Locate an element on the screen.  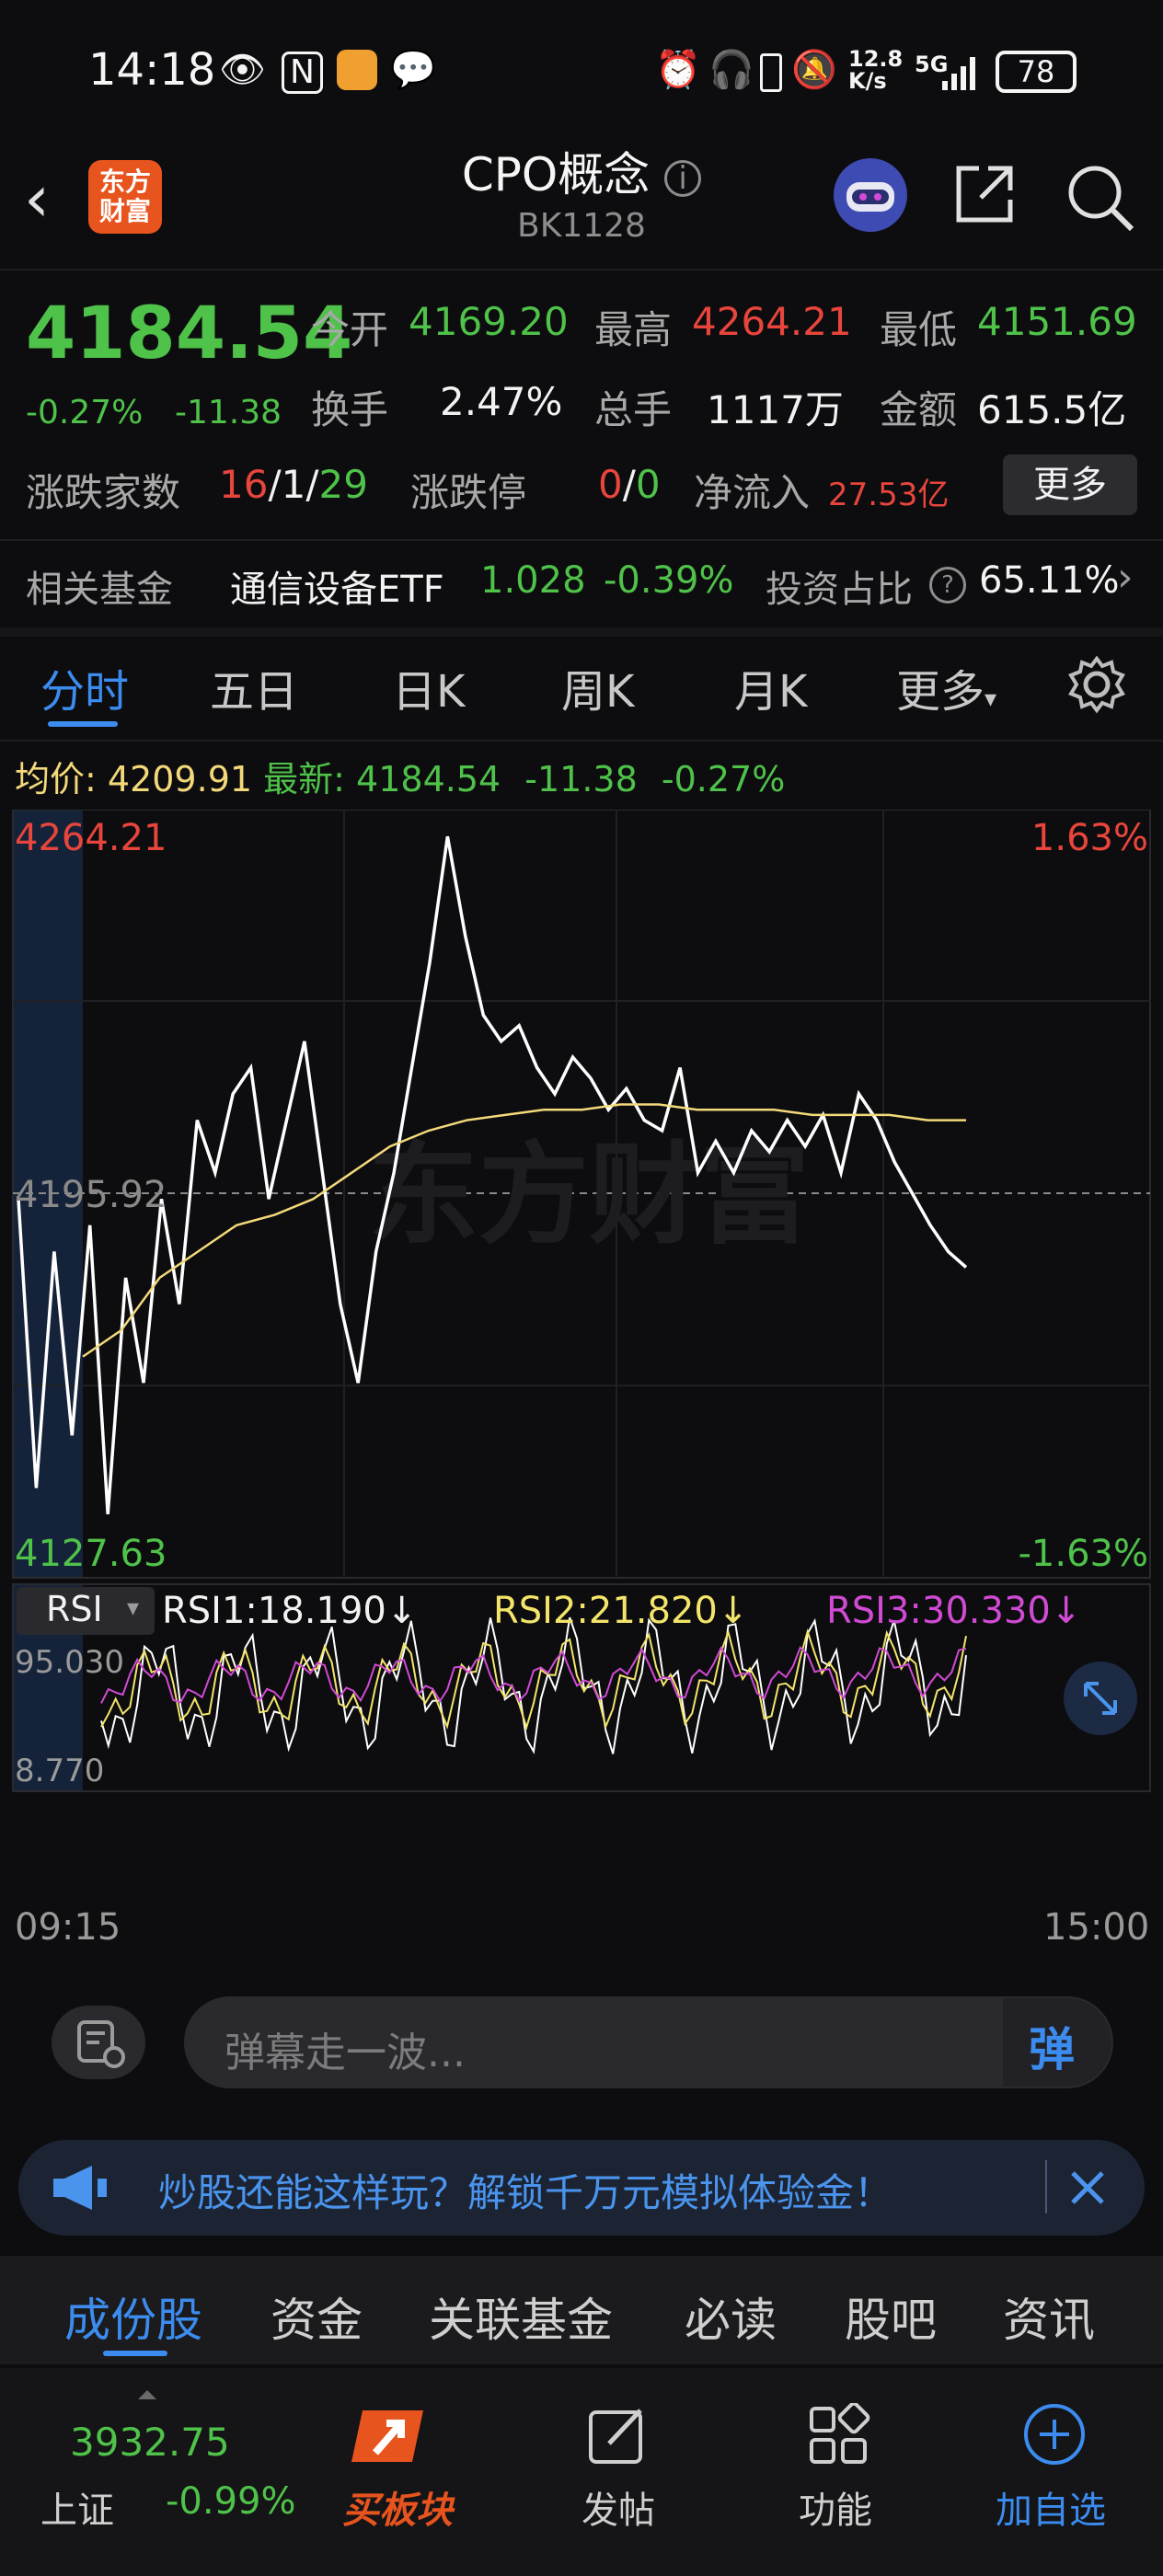
volume-value: 1117万 is located at coordinates (776, 409).